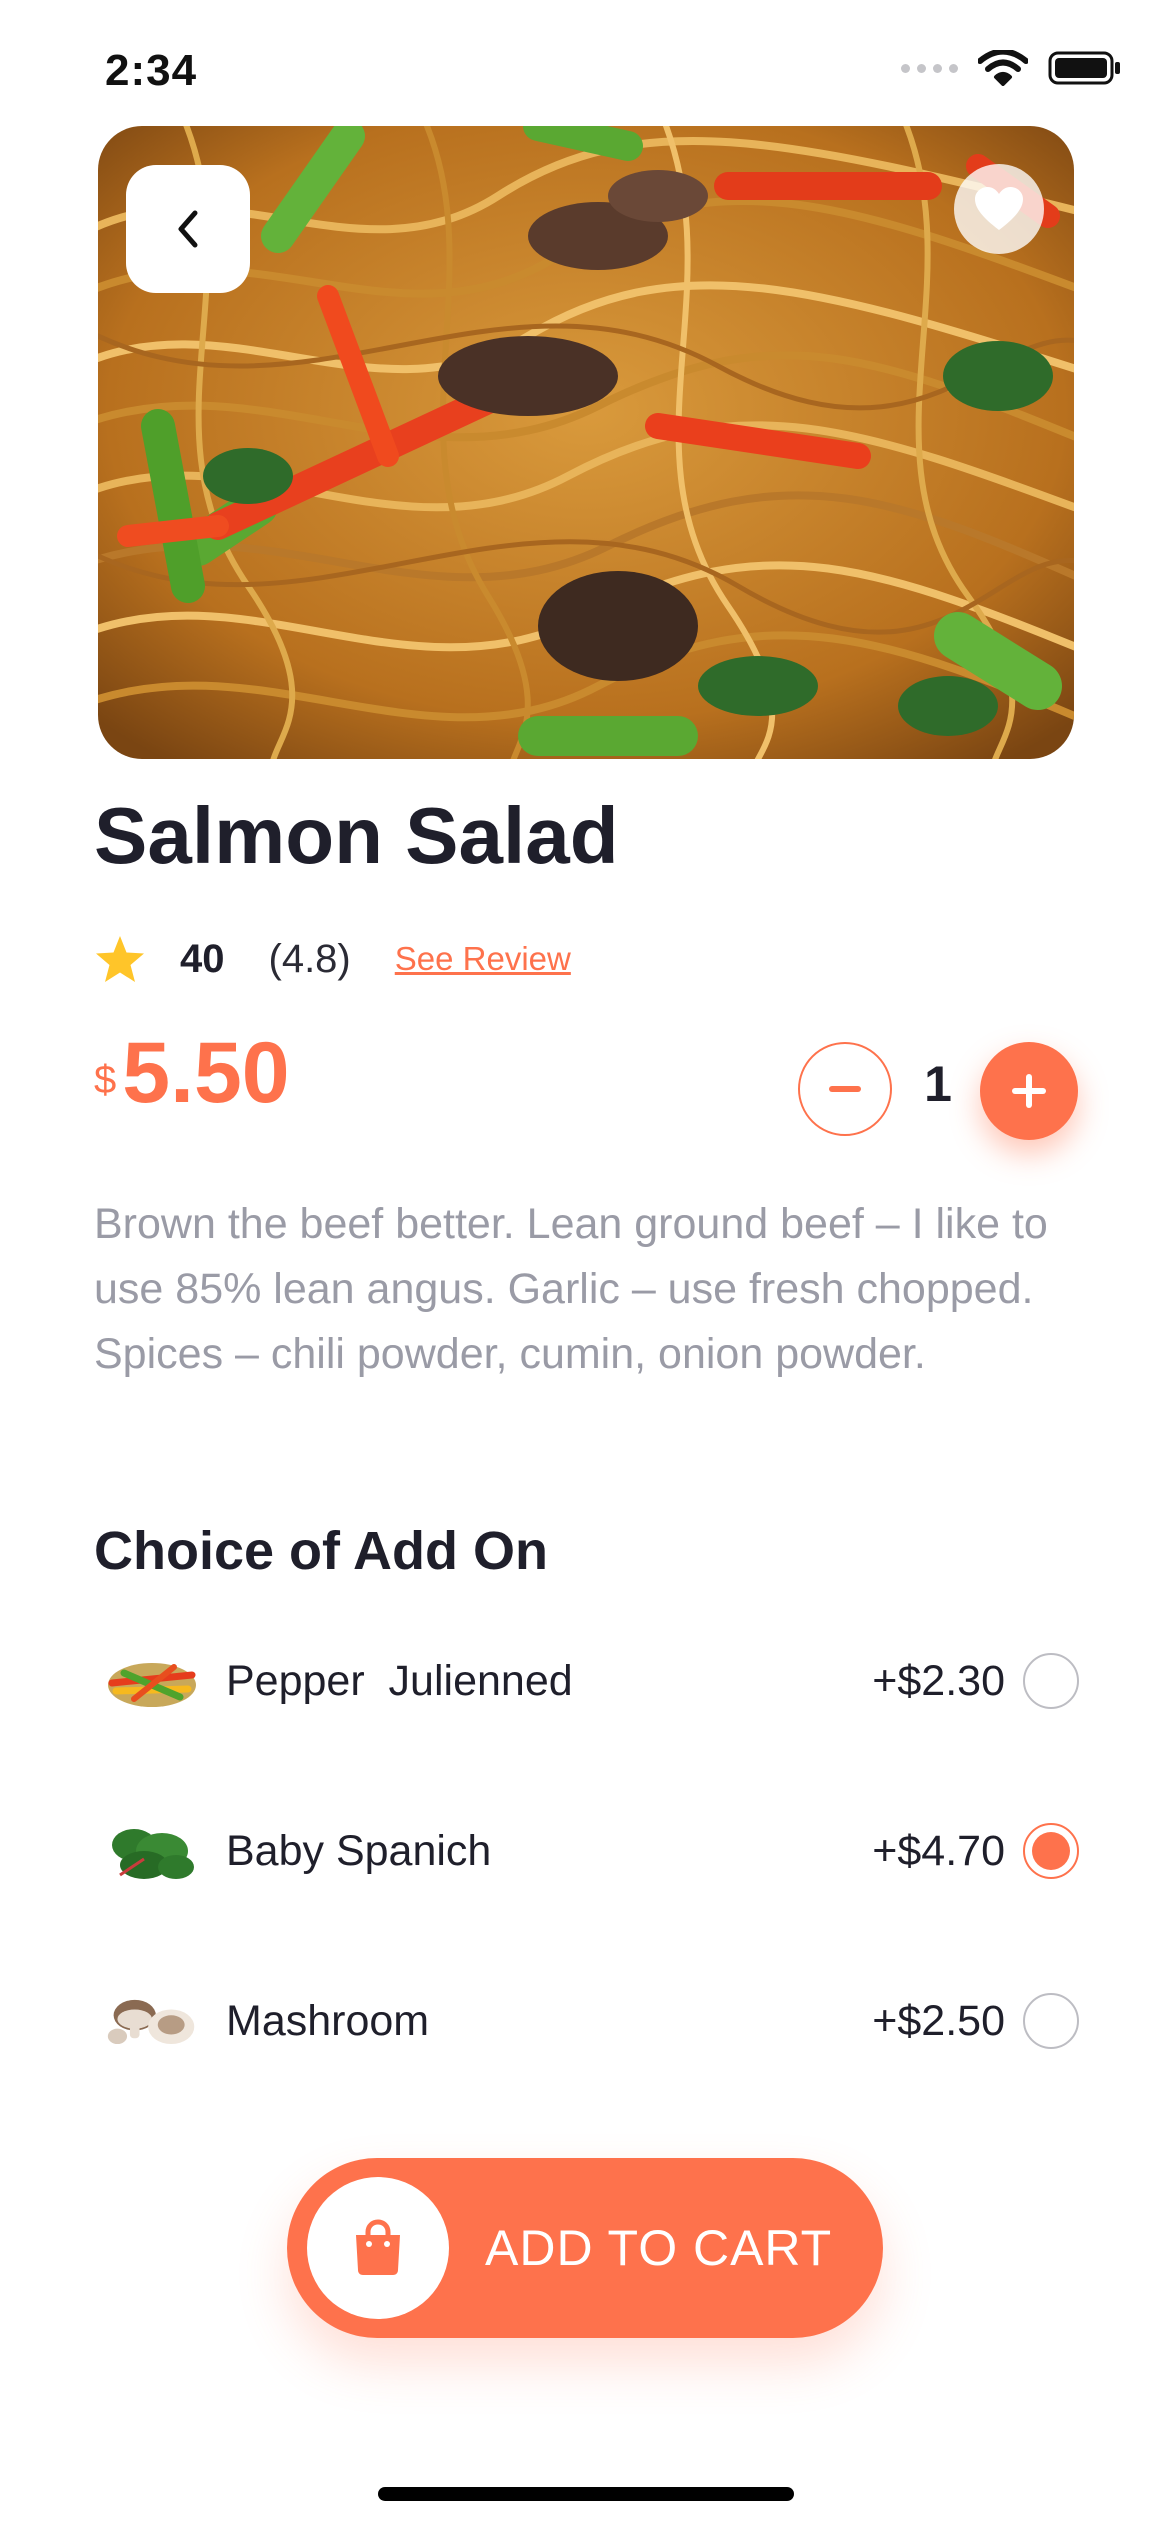 This screenshot has height=2532, width=1170. What do you see at coordinates (152, 2021) in the screenshot?
I see `mushroom-thumbnail` at bounding box center [152, 2021].